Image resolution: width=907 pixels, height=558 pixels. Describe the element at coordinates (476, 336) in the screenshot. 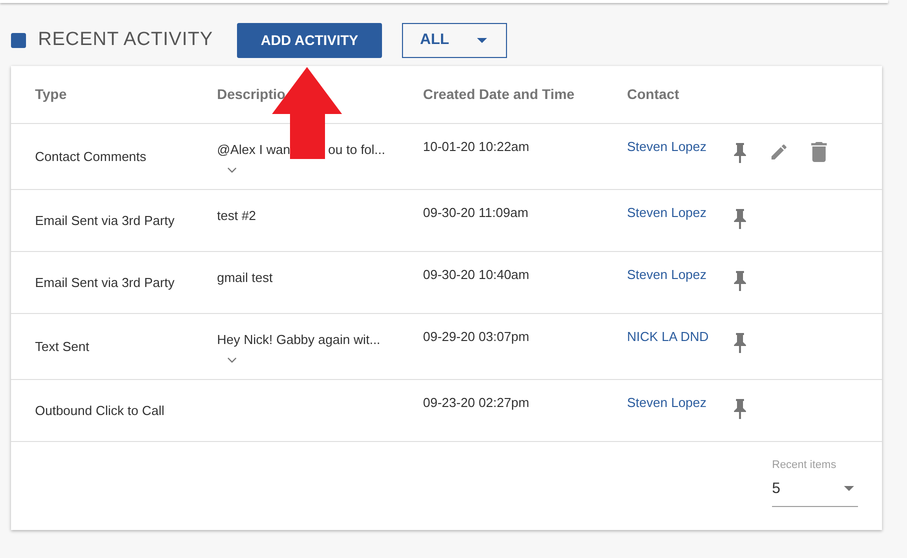

I see `date-cell: 09-29-20 03:07pm` at that location.